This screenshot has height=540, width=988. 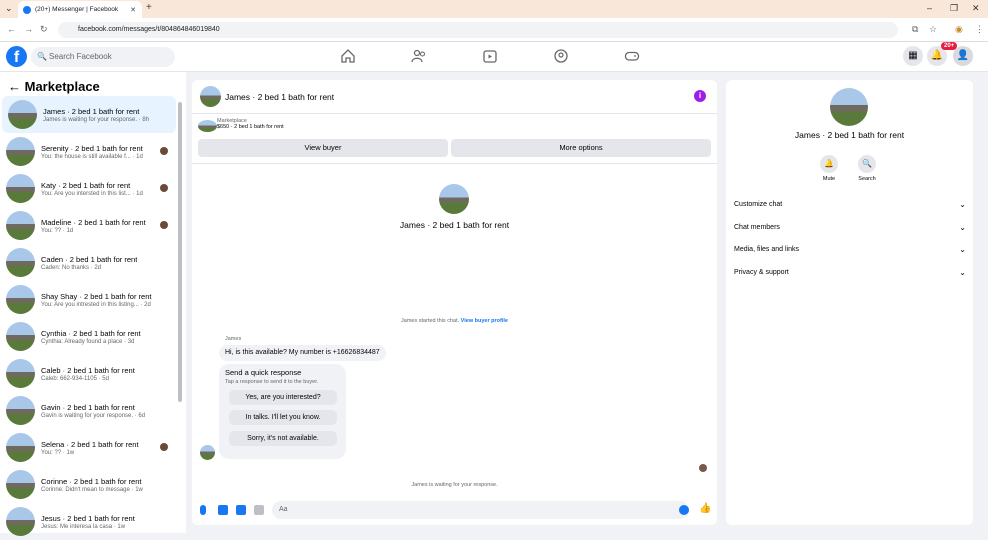 What do you see at coordinates (44, 29) in the screenshot?
I see `reload-icon: ↻` at bounding box center [44, 29].